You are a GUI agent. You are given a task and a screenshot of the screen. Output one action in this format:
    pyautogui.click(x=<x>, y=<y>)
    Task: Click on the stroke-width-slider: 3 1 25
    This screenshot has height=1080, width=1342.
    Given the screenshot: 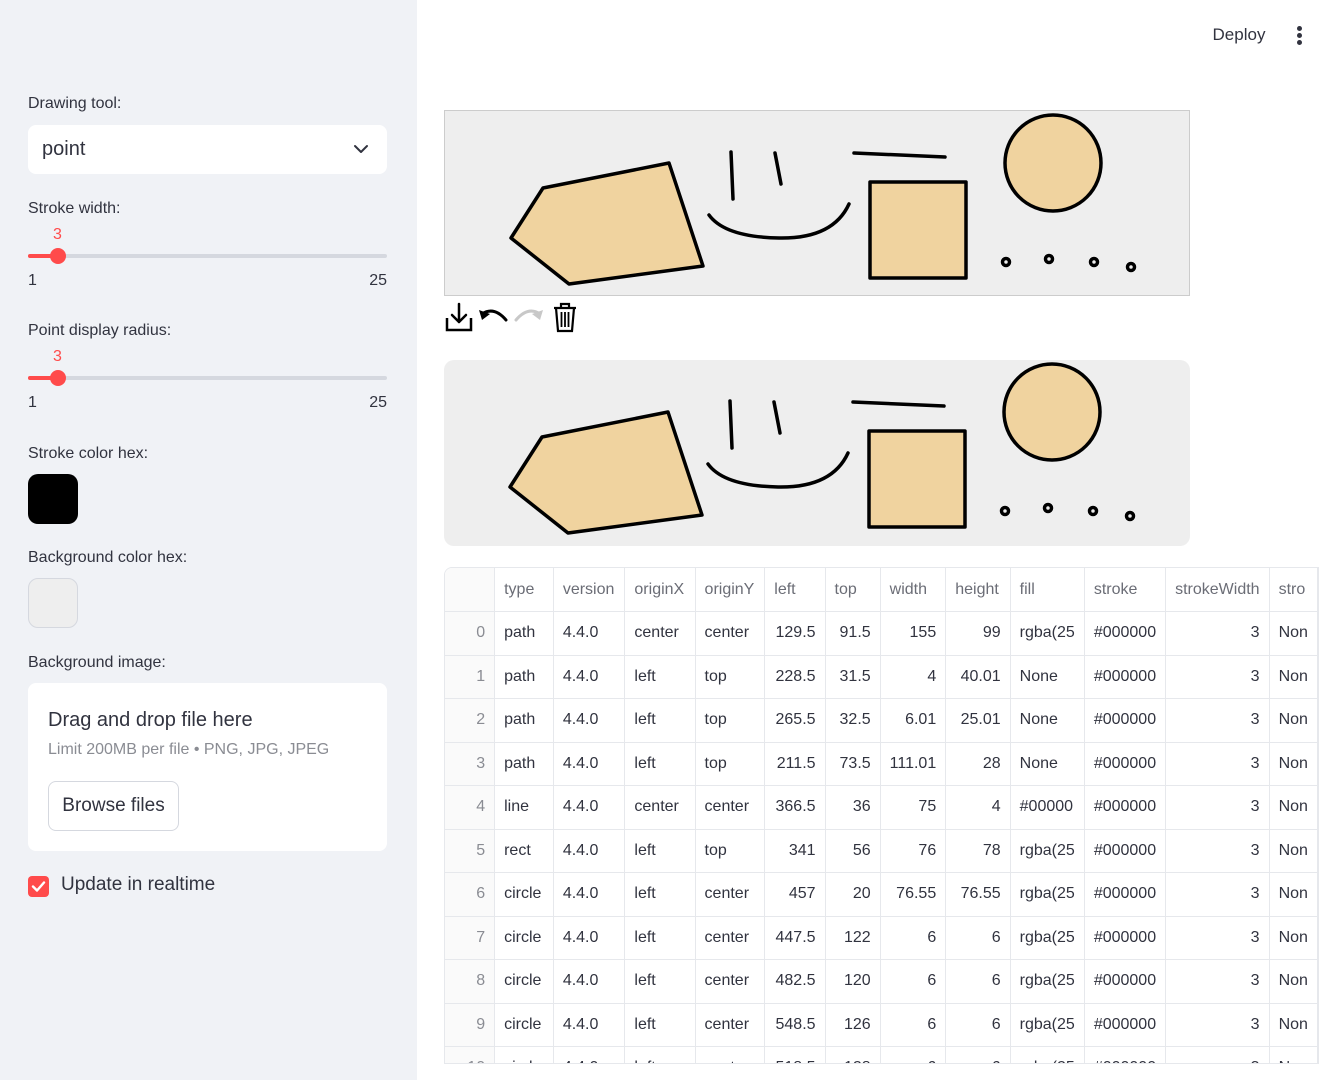 What is the action you would take?
    pyautogui.click(x=207, y=257)
    